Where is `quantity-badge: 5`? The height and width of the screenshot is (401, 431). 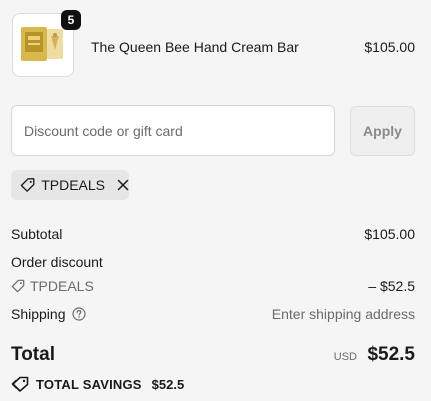
quantity-badge: 5 is located at coordinates (71, 20).